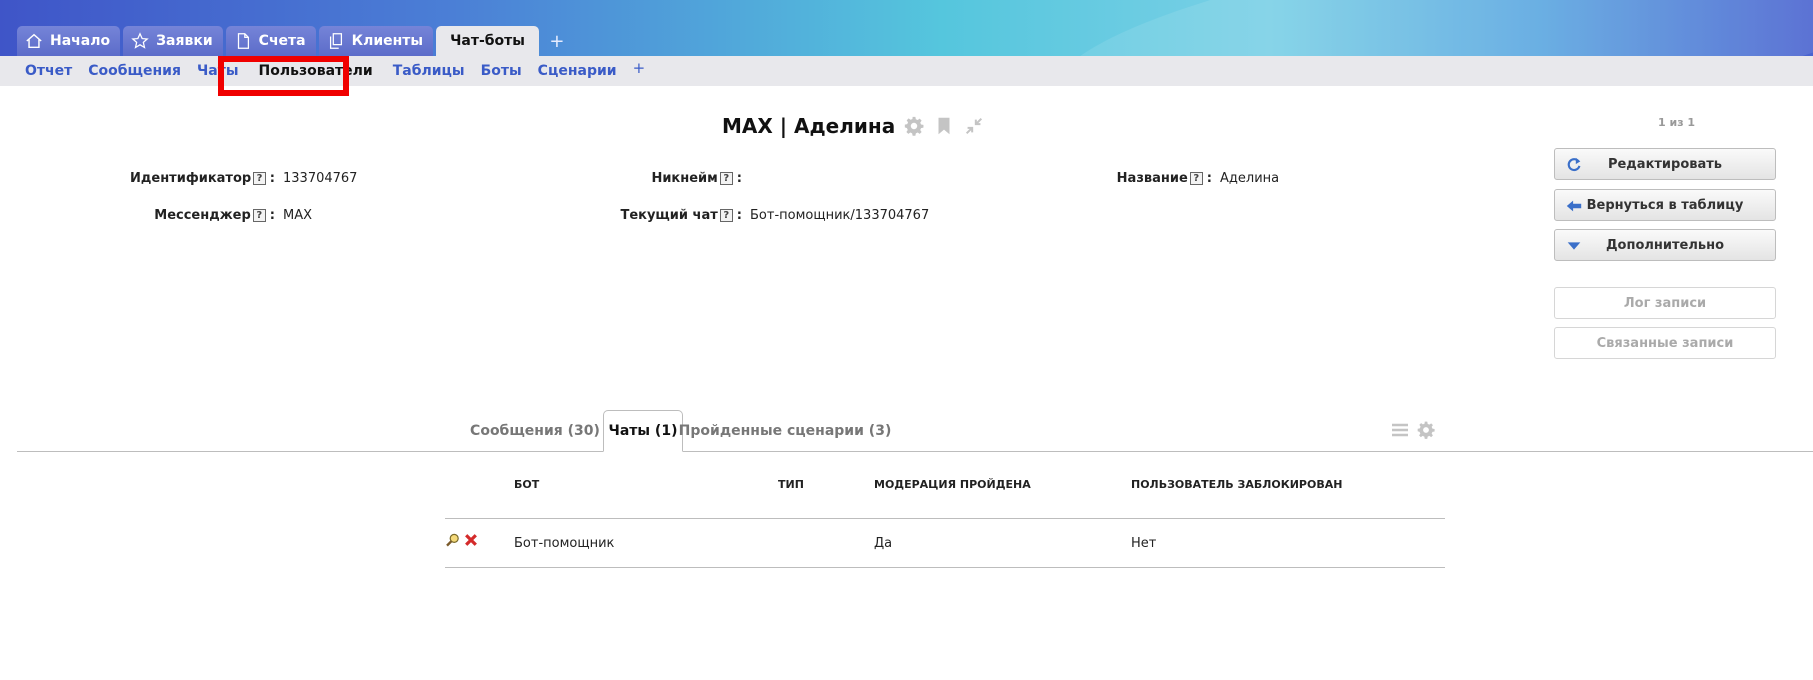 Image resolution: width=1813 pixels, height=680 pixels. Describe the element at coordinates (48, 71) in the screenshot. I see `subtab-report: Отчет` at that location.